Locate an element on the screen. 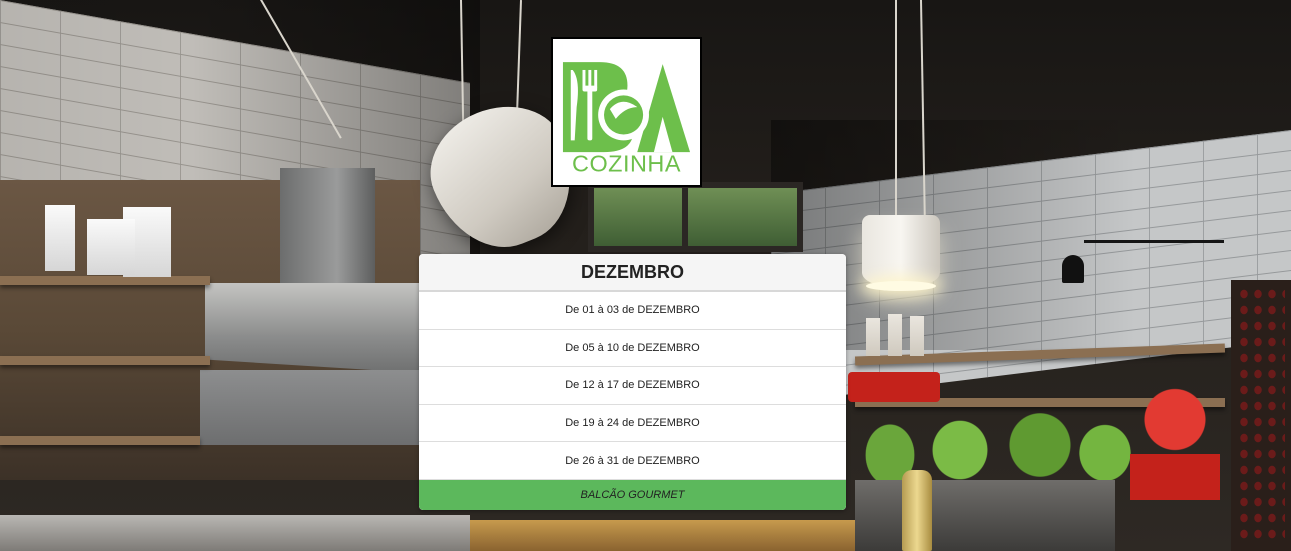 This screenshot has width=1291, height=551. week-link: De 01 à 03 de DEZEMBRO is located at coordinates (632, 311).